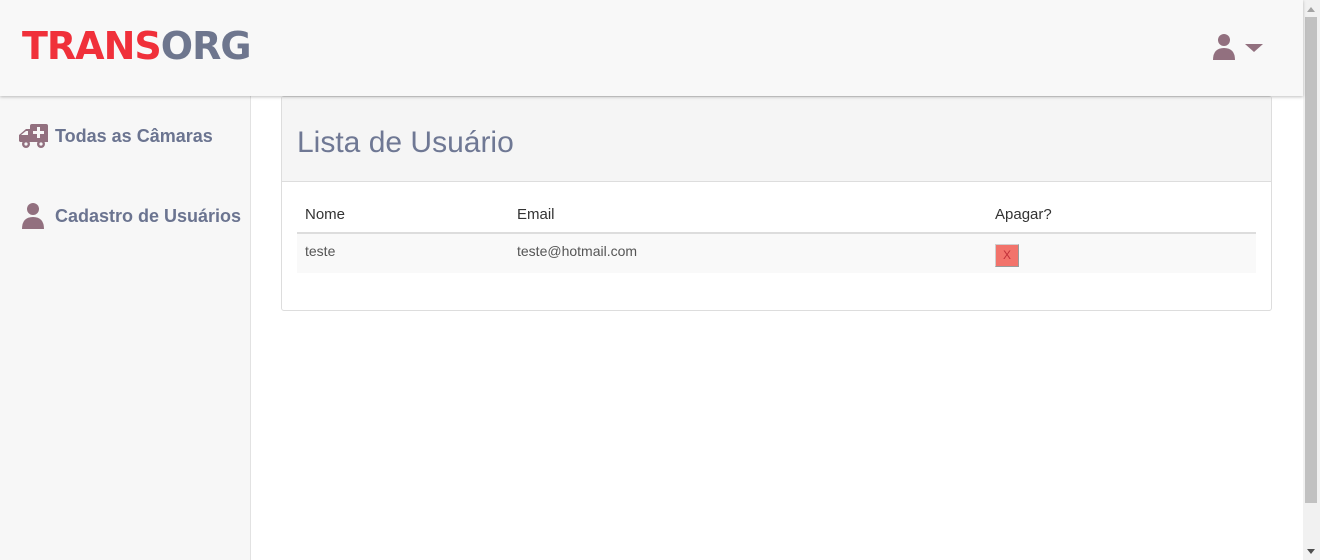 This screenshot has height=560, width=1320. Describe the element at coordinates (1254, 48) in the screenshot. I see `caret-down-icon` at that location.